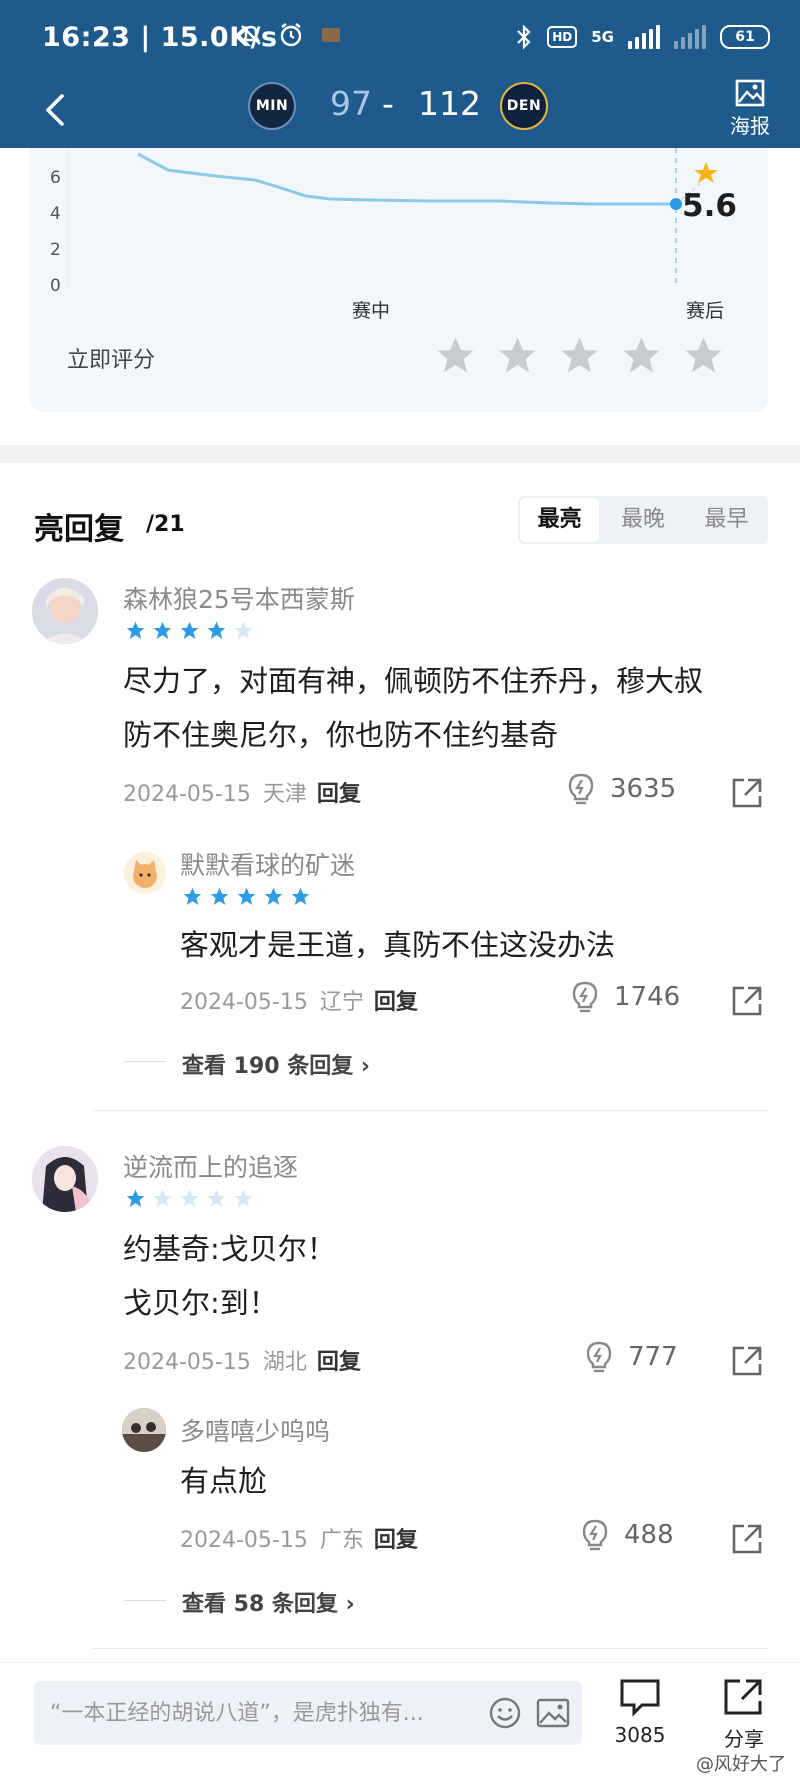  What do you see at coordinates (291, 35) in the screenshot?
I see `alarm-icon` at bounding box center [291, 35].